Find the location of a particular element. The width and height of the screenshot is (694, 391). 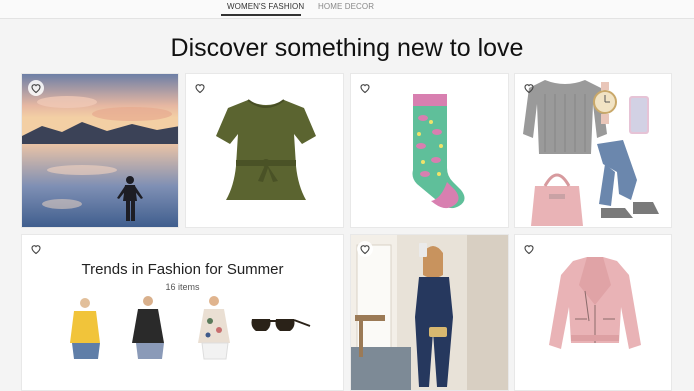

nav-womens-fashion: WOMEN'S FASHION is located at coordinates (265, 6).